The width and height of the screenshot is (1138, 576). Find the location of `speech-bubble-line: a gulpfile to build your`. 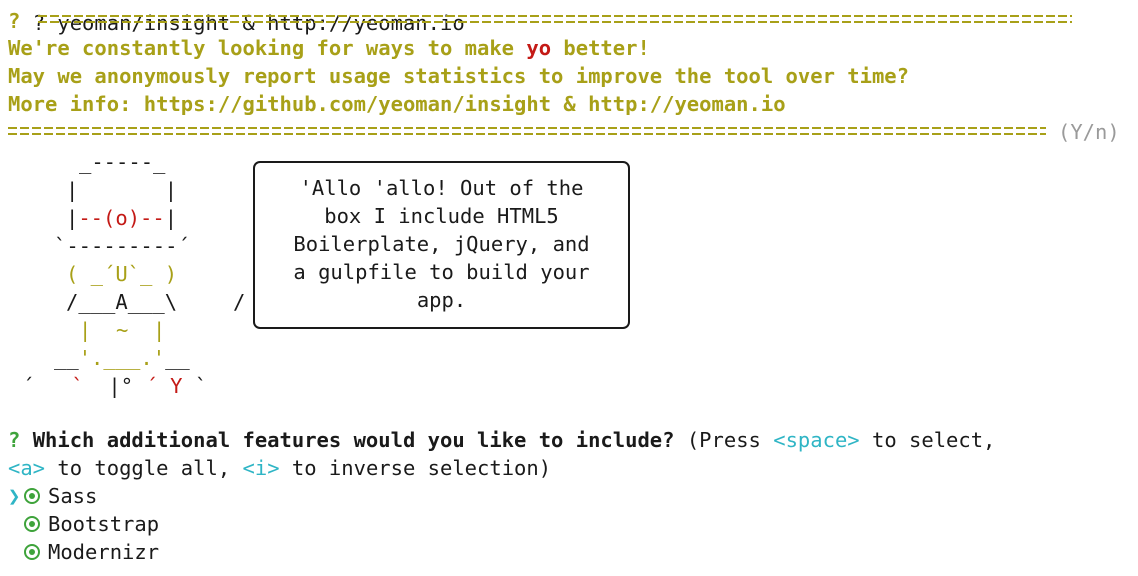

speech-bubble-line: a gulpfile to build your is located at coordinates (441, 272).